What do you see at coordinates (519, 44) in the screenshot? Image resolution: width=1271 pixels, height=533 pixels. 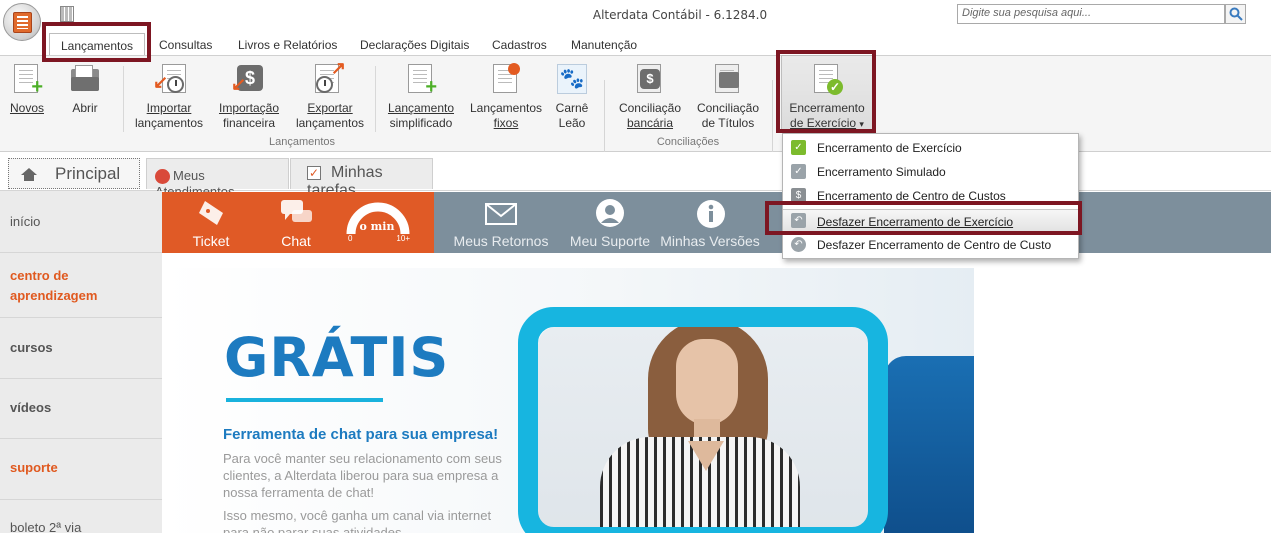 I see `tab-cadastros: Cadastros` at bounding box center [519, 44].